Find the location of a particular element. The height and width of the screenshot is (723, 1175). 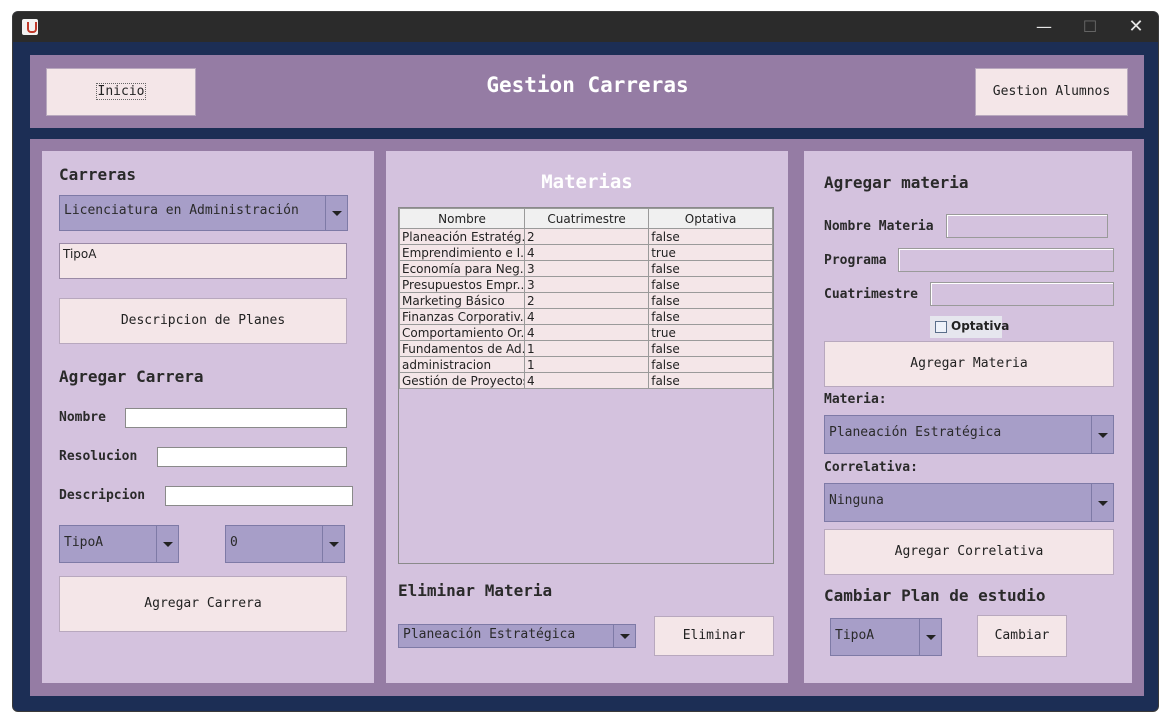

eliminar-materia-heading: Eliminar Materia is located at coordinates (475, 590).